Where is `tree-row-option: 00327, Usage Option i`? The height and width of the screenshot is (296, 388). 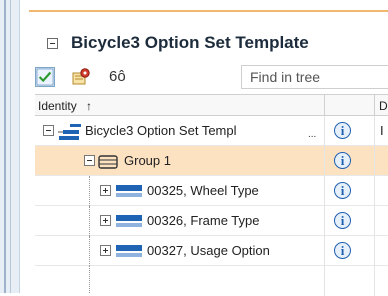
tree-row-option: 00327, Usage Option i is located at coordinates (211, 251).